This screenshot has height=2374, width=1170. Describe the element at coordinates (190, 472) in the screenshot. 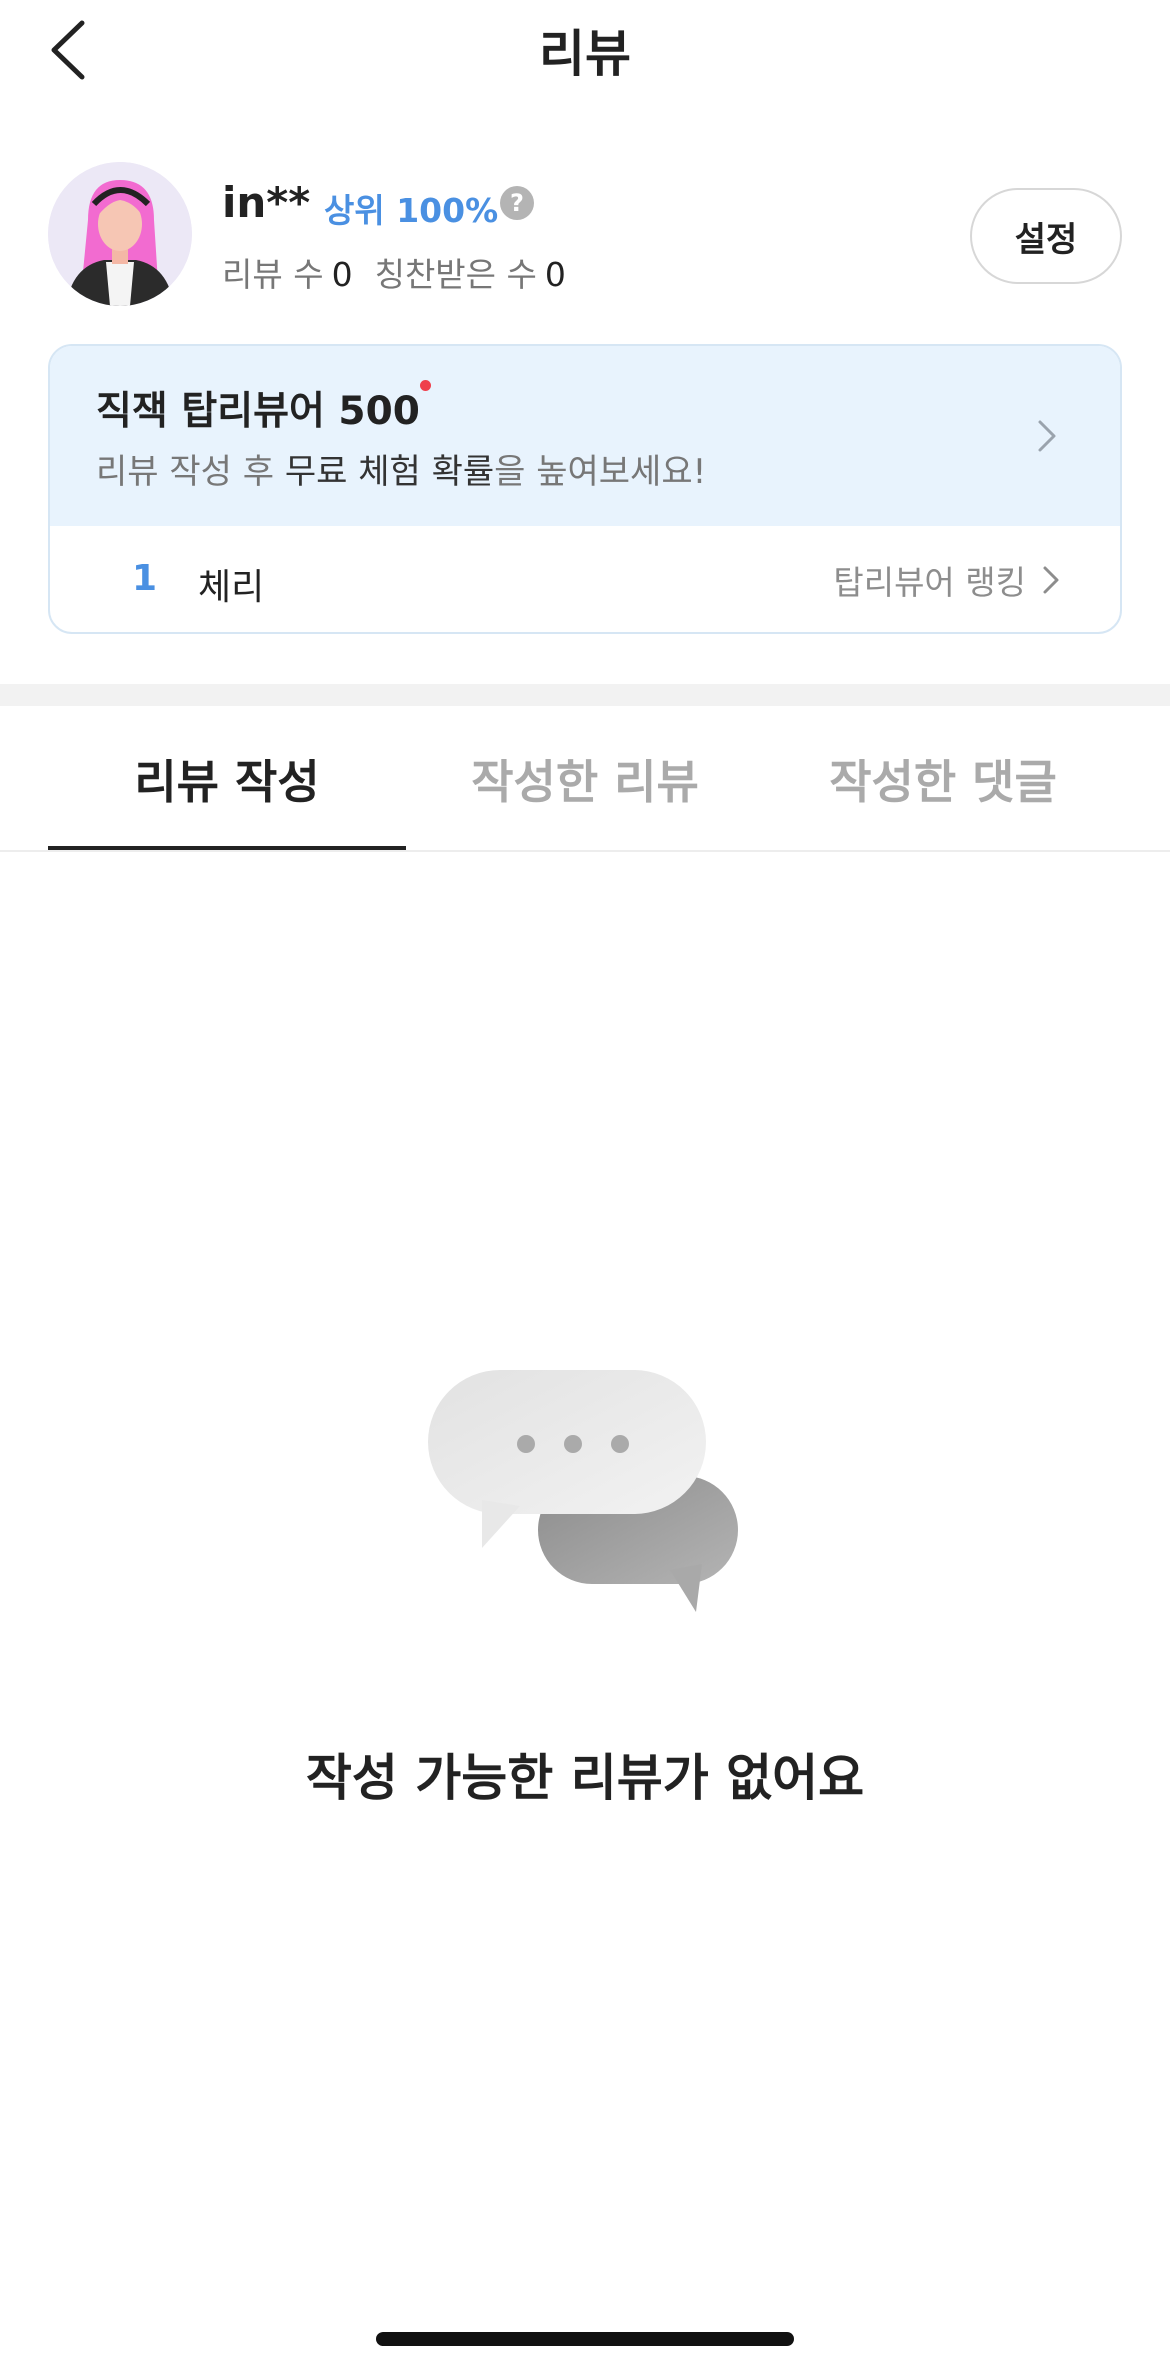

I see `description-prefix: 리뷰 작성 후` at that location.